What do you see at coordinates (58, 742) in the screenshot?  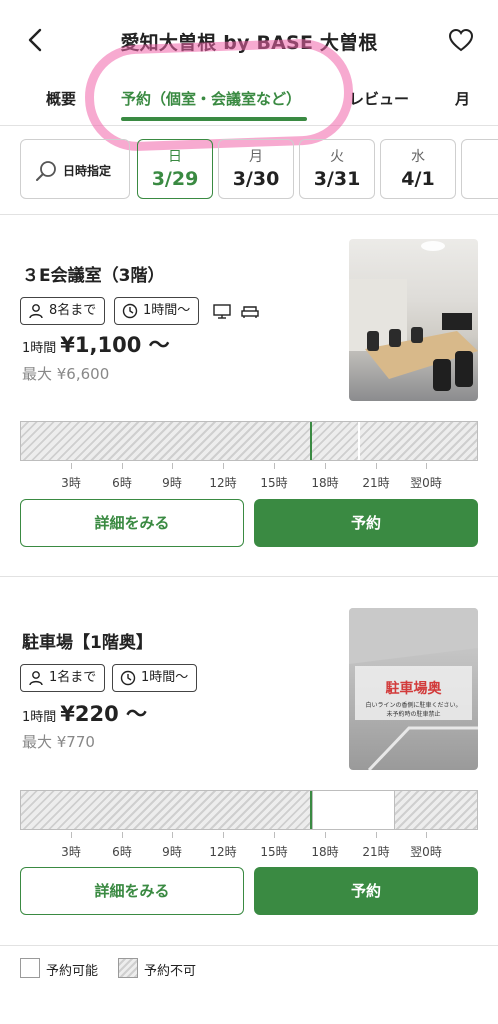 I see `max-price: 最大 ¥770` at bounding box center [58, 742].